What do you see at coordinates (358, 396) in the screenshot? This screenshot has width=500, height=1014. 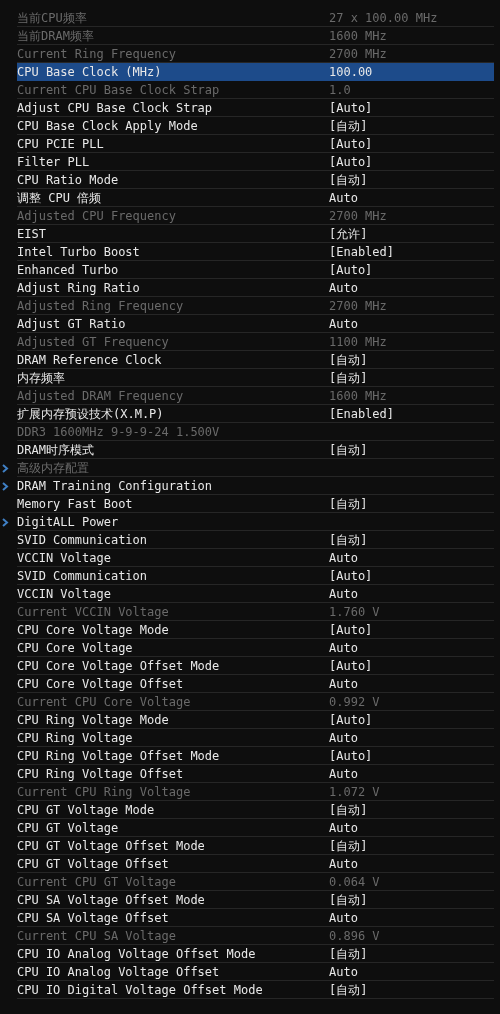 I see `setting-value: 1600 MHz` at bounding box center [358, 396].